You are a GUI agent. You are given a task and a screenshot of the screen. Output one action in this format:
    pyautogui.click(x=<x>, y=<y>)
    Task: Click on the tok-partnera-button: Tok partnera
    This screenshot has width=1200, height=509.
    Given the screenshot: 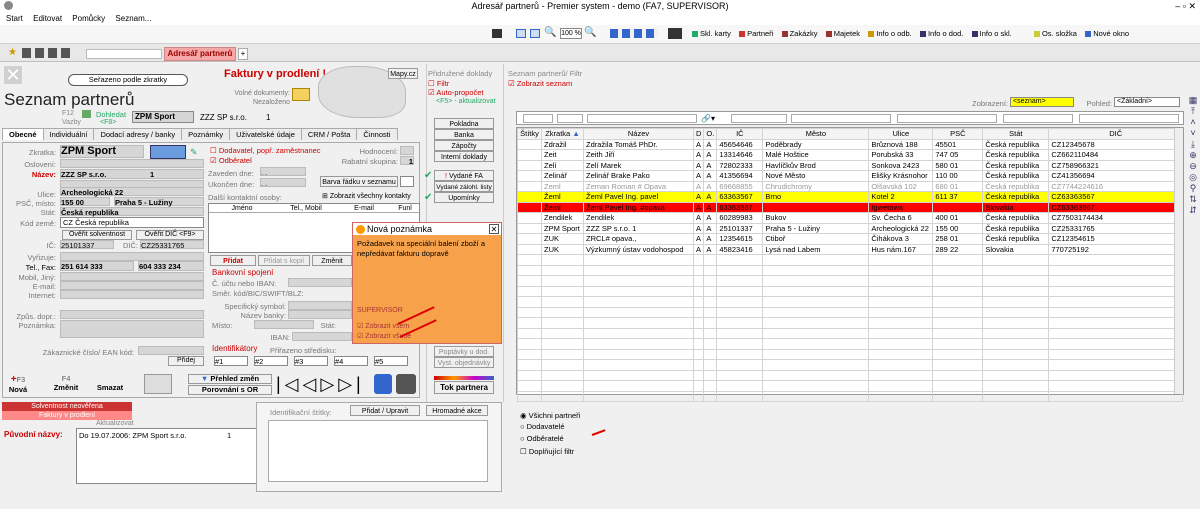 What is the action you would take?
    pyautogui.click(x=464, y=387)
    